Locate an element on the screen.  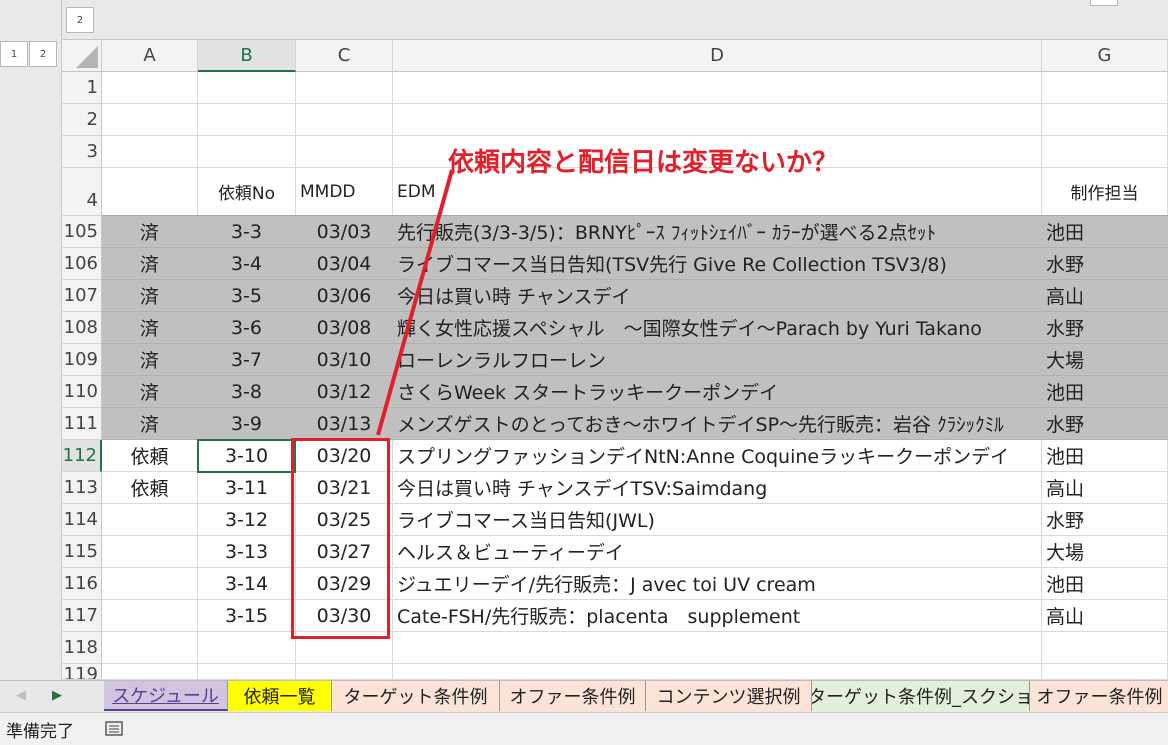
edm-cell: ライブコマース当日告知(JWL) is located at coordinates (717, 519).